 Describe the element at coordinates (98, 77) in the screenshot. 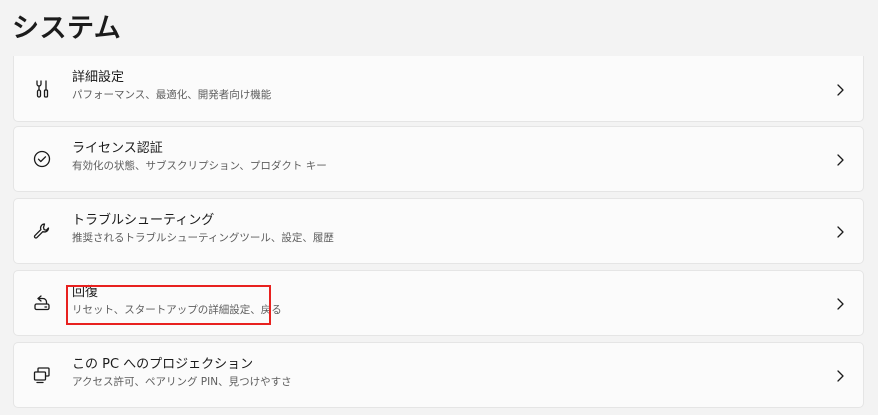

I see `settings-item-title: 詳細設定` at that location.